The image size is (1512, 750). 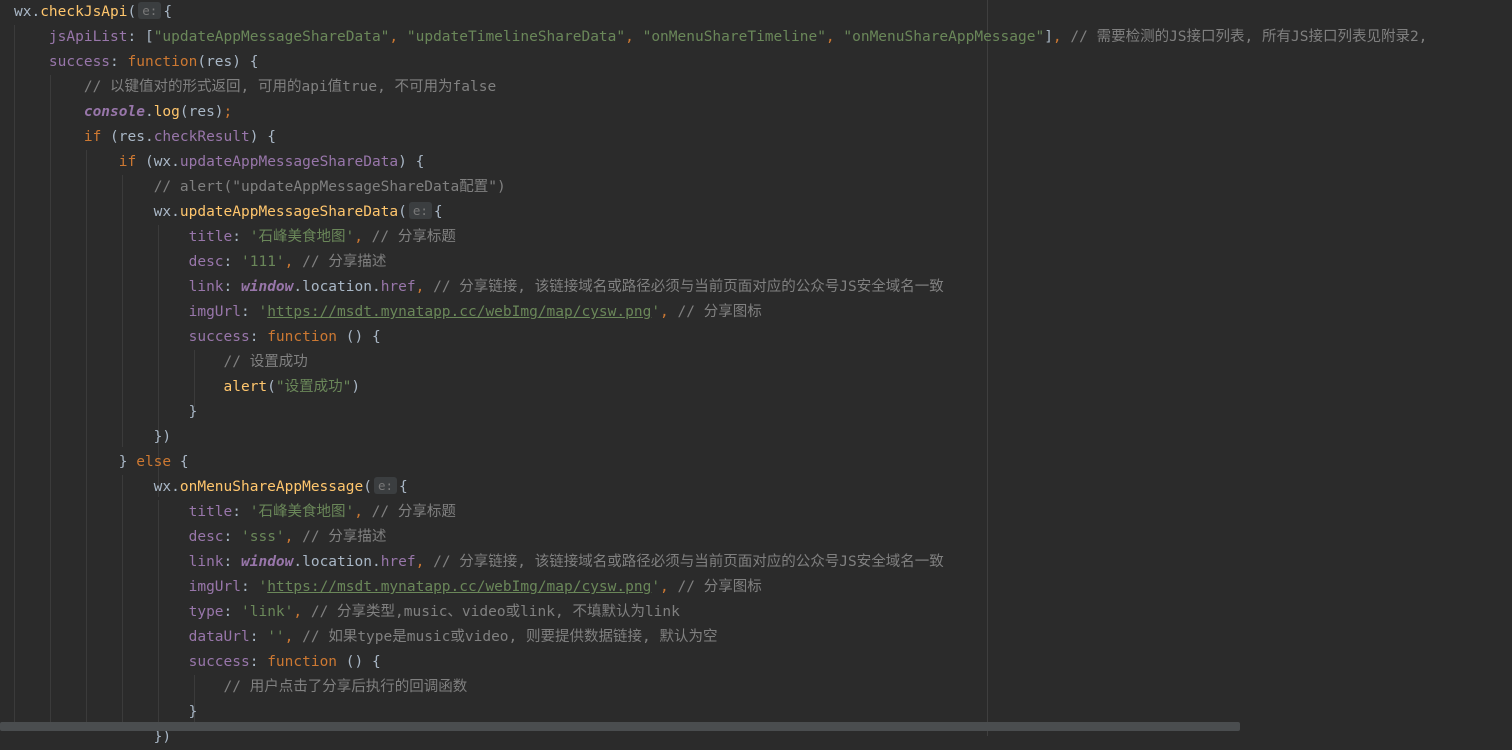 I want to click on code-line: if (wx.updateAppMessageShareData) {, so click(x=219, y=162).